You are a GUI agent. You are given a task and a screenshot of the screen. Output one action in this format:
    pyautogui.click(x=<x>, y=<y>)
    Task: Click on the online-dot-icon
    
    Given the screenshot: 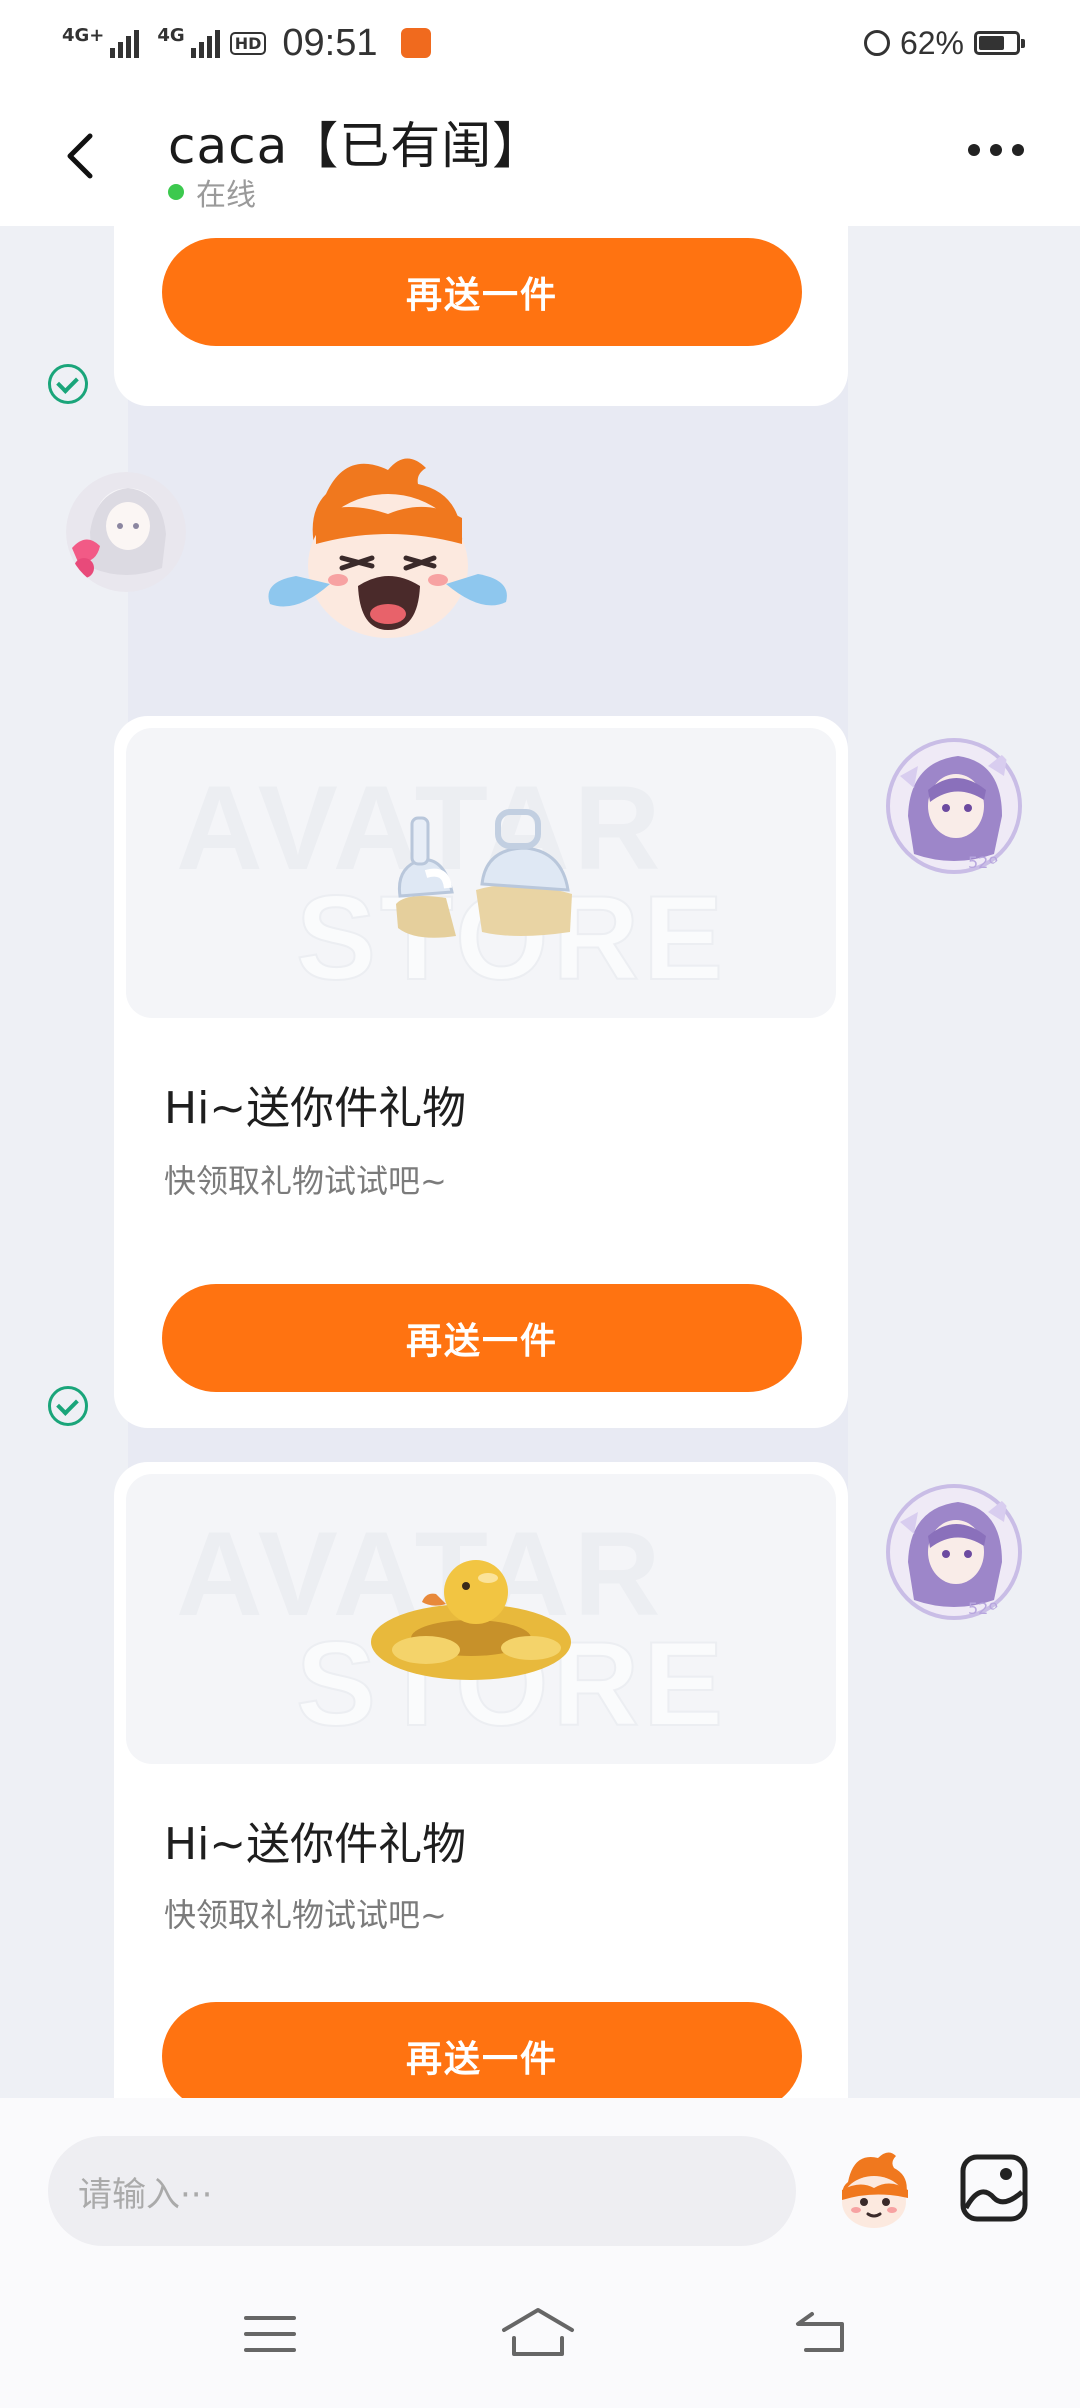 What is the action you would take?
    pyautogui.click(x=176, y=192)
    